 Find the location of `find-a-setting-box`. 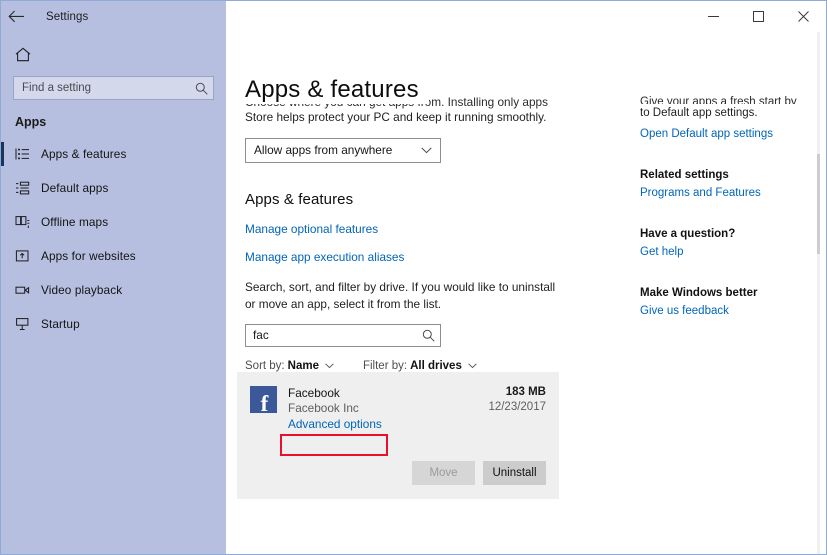

find-a-setting-box is located at coordinates (113, 88).